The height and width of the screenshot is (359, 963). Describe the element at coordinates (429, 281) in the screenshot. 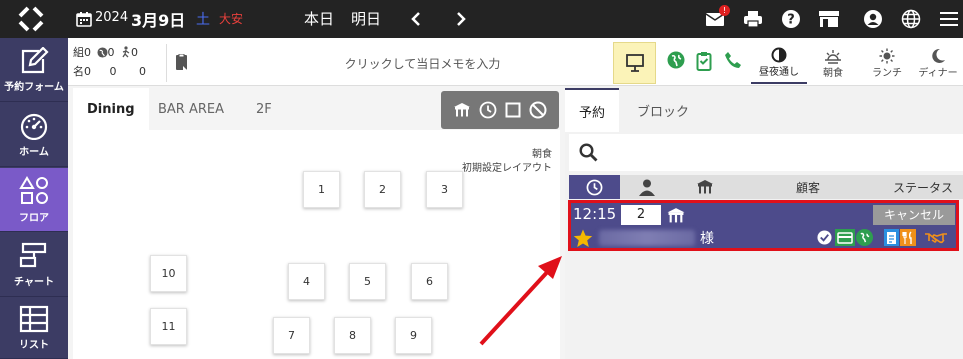

I see `table-6: 6` at that location.